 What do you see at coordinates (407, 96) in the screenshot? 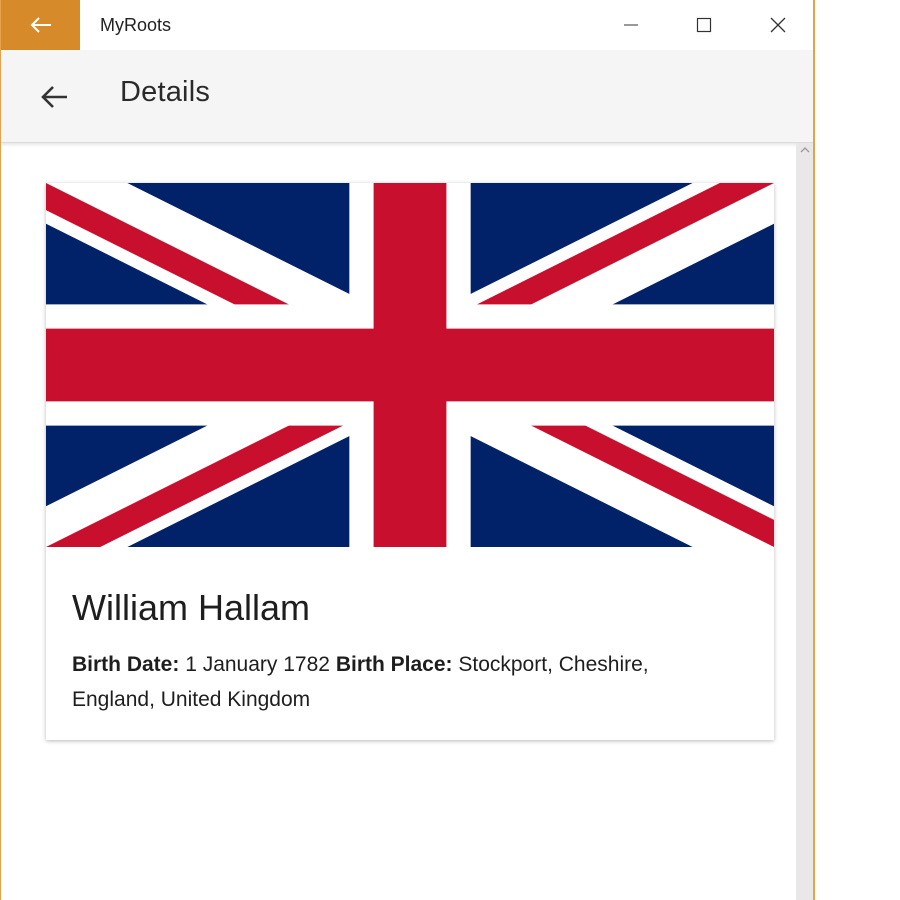
I see `app-bar: Details` at bounding box center [407, 96].